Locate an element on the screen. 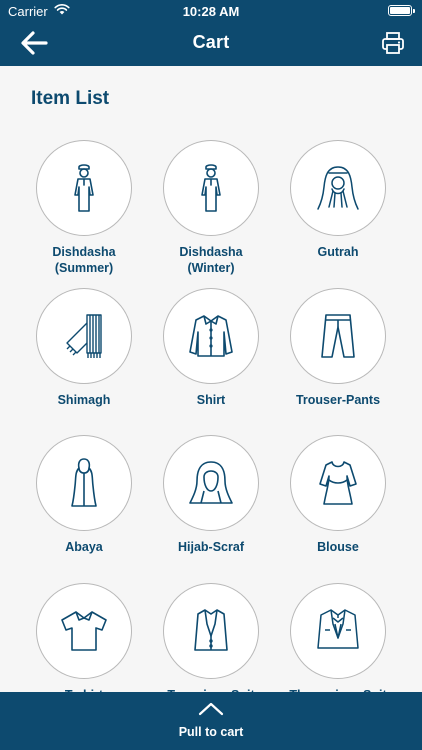 This screenshot has width=422, height=750. item-dishdasha-summer: Dishdasha (Summer) is located at coordinates (84, 208).